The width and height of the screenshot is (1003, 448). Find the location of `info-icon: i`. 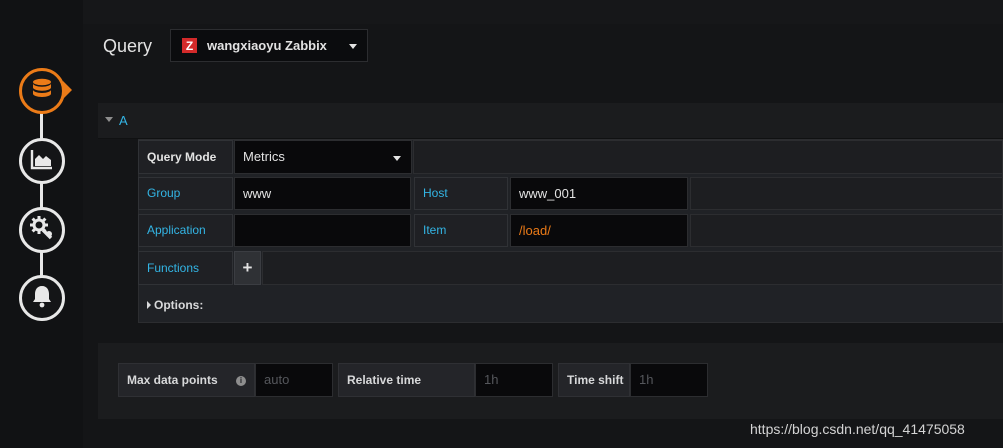

info-icon: i is located at coordinates (241, 381).